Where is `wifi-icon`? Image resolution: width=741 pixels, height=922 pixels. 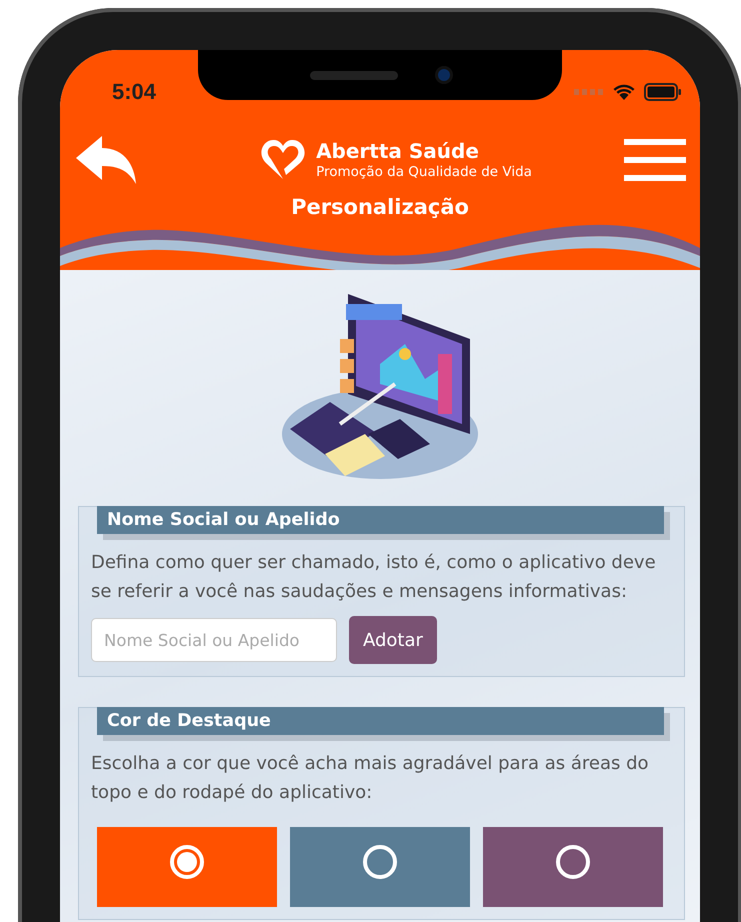 wifi-icon is located at coordinates (624, 92).